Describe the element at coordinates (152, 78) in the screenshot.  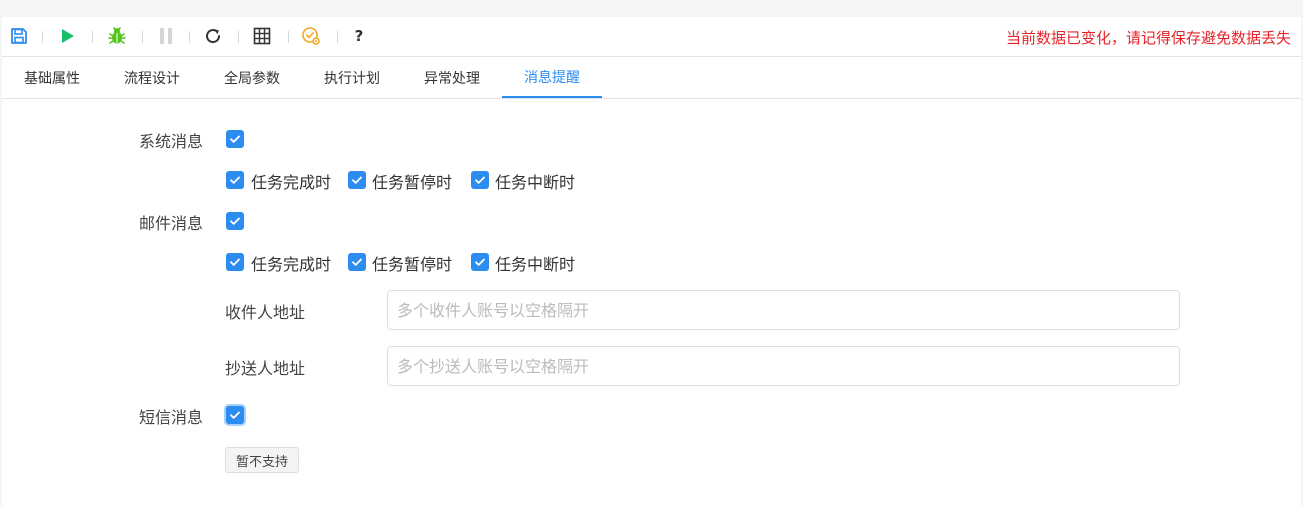
I see `tab-flow-design: 流程设计` at that location.